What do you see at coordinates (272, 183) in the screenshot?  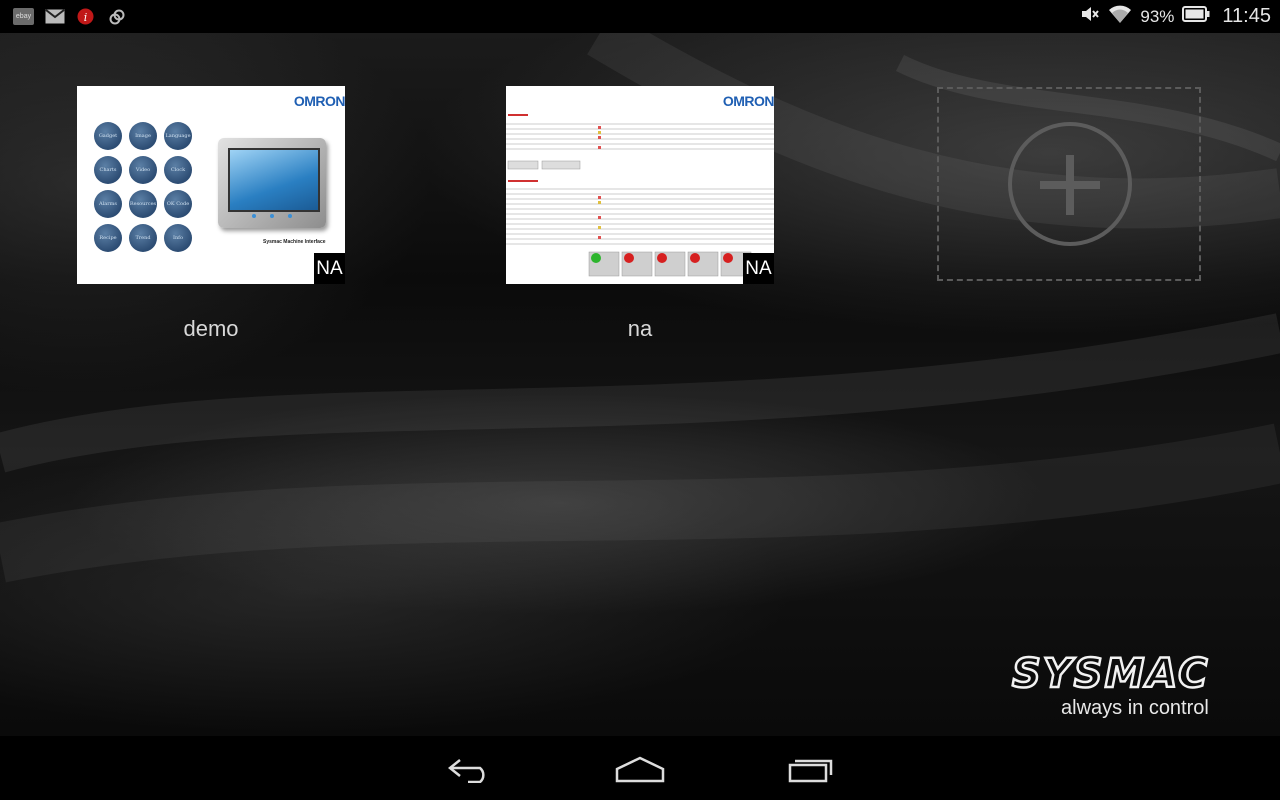 I see `hmi-panel-image` at bounding box center [272, 183].